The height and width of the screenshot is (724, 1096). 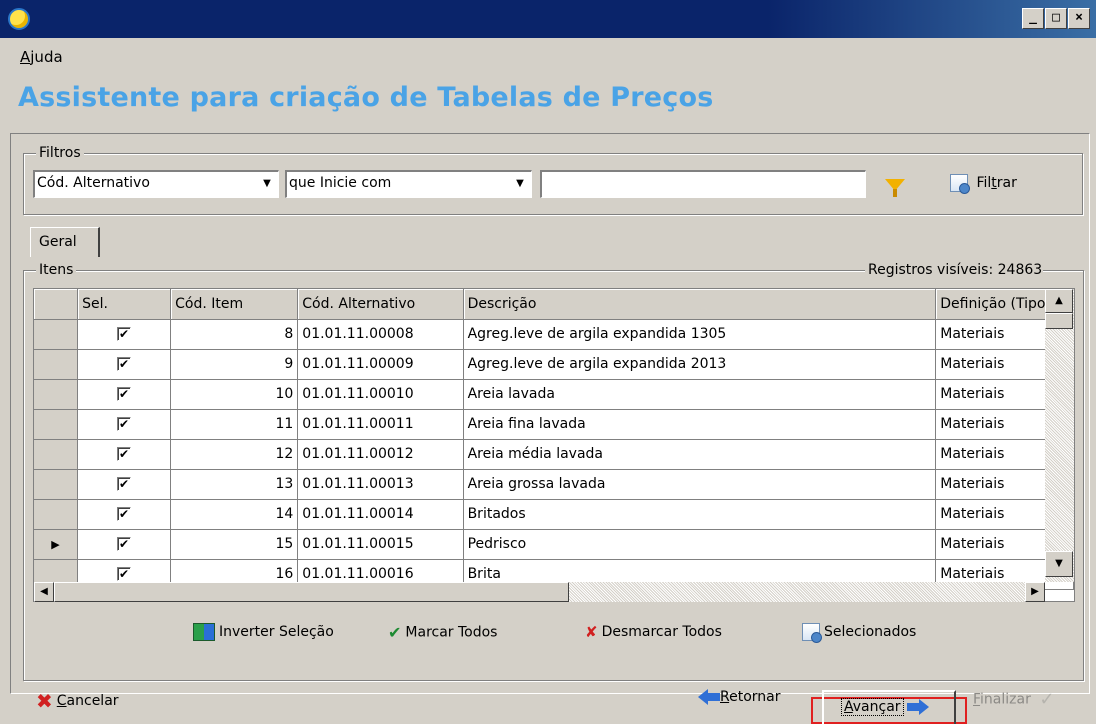 What do you see at coordinates (234, 424) in the screenshot?
I see `cod-item-cell: 11` at bounding box center [234, 424].